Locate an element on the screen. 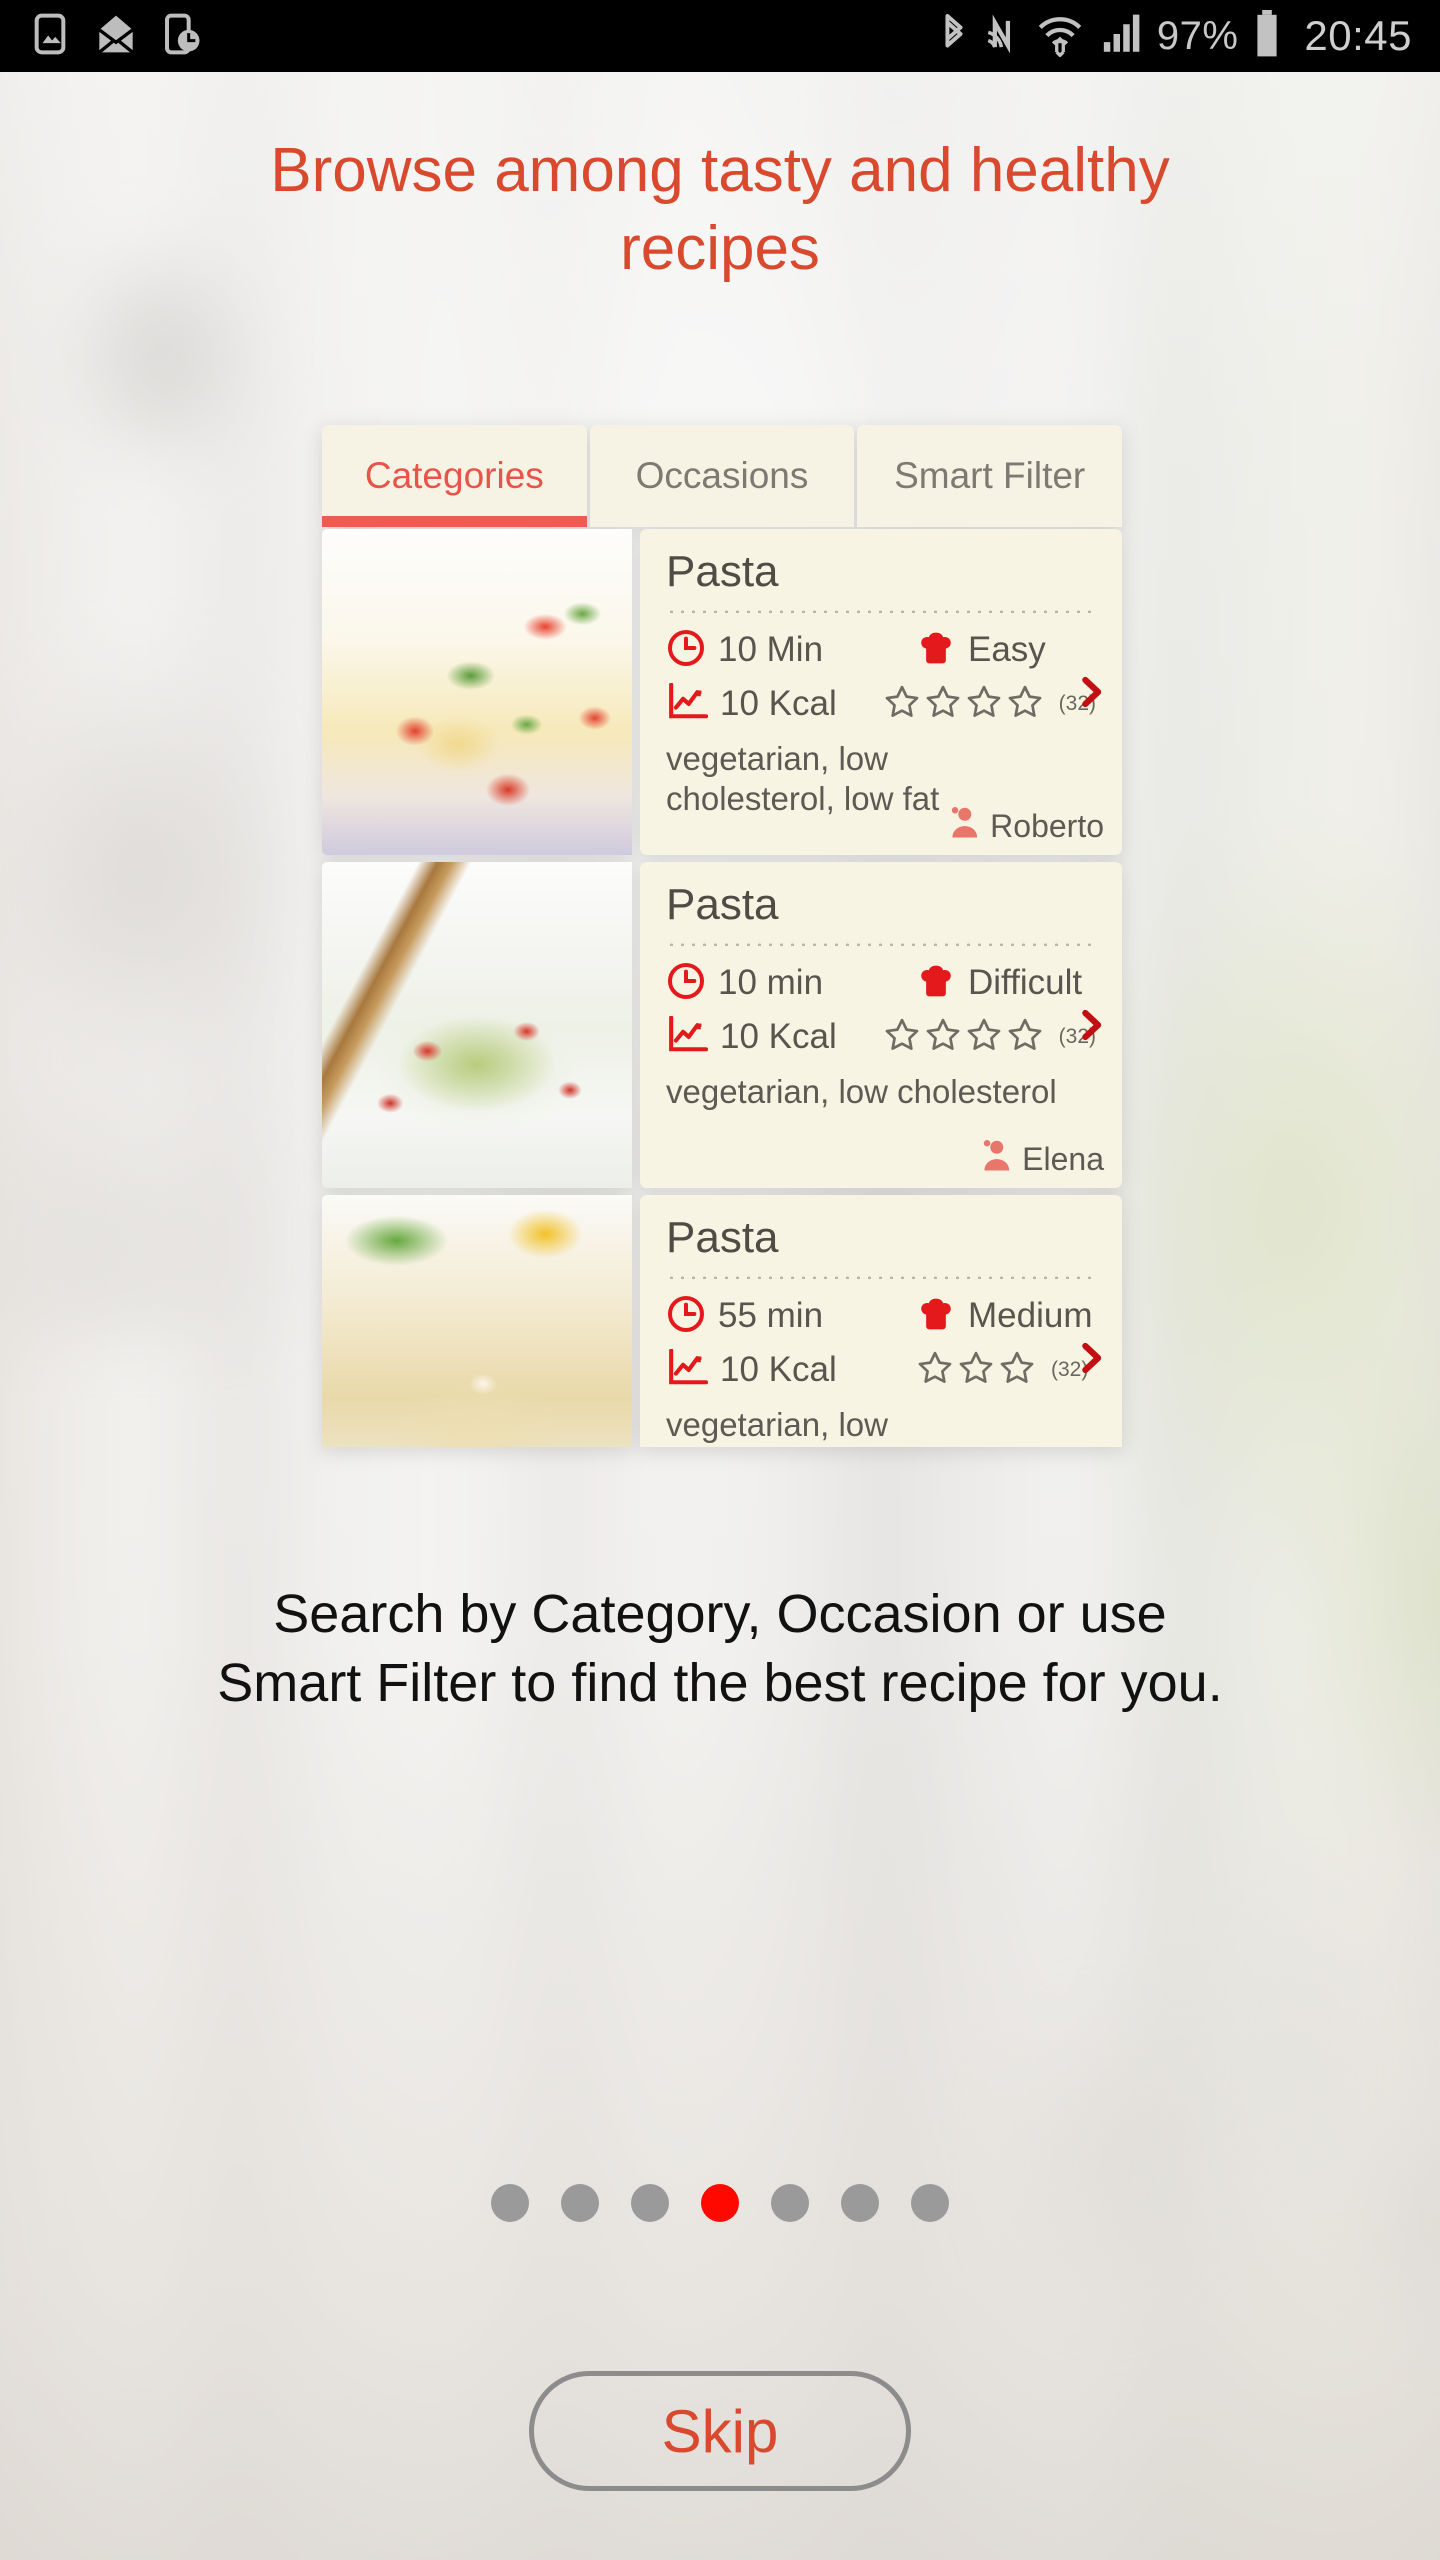  screen-timer-icon is located at coordinates (182, 36).